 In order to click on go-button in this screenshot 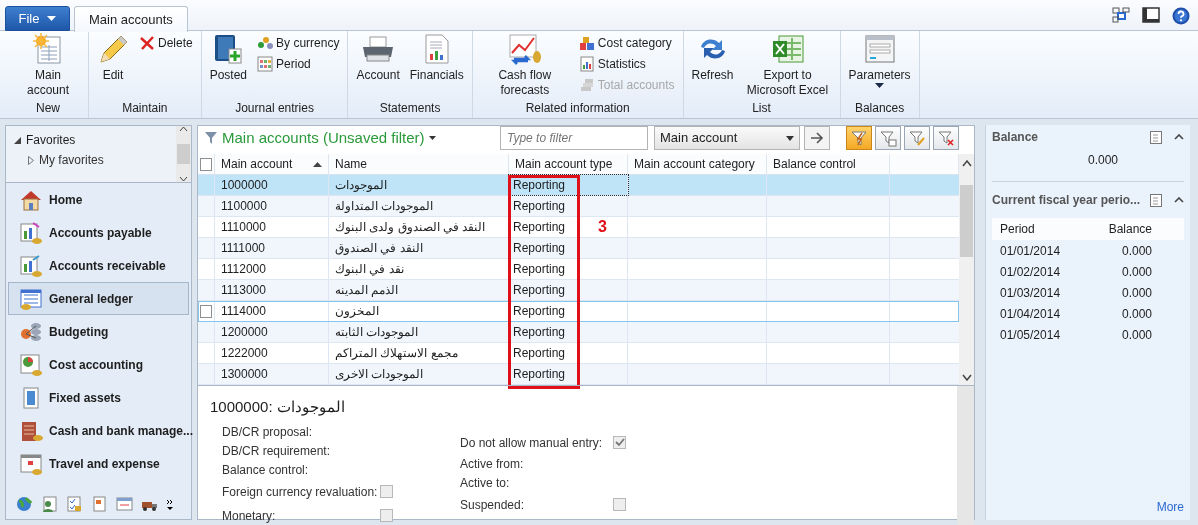, I will do `click(817, 138)`.